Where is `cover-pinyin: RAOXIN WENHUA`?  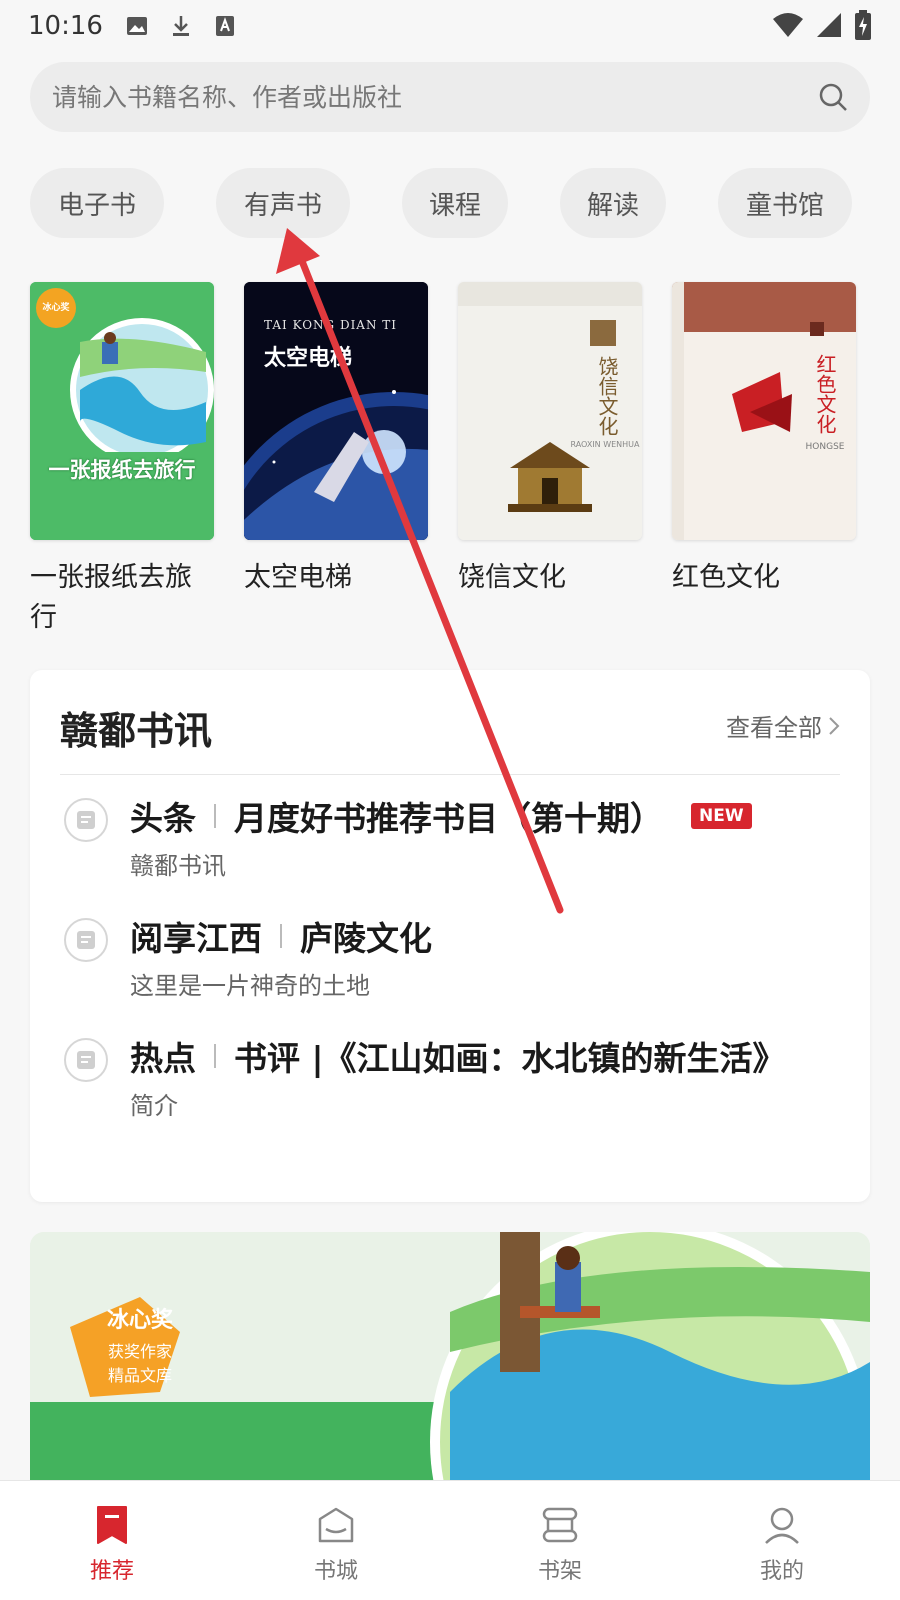 cover-pinyin: RAOXIN WENHUA is located at coordinates (605, 444).